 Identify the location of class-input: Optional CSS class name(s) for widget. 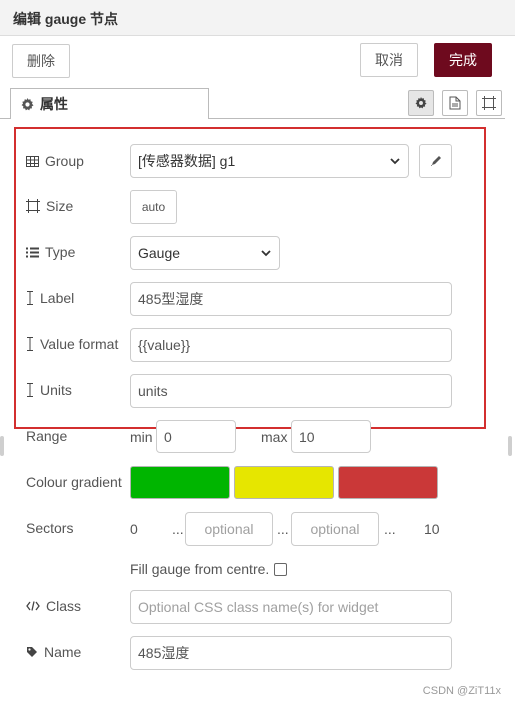
(291, 607).